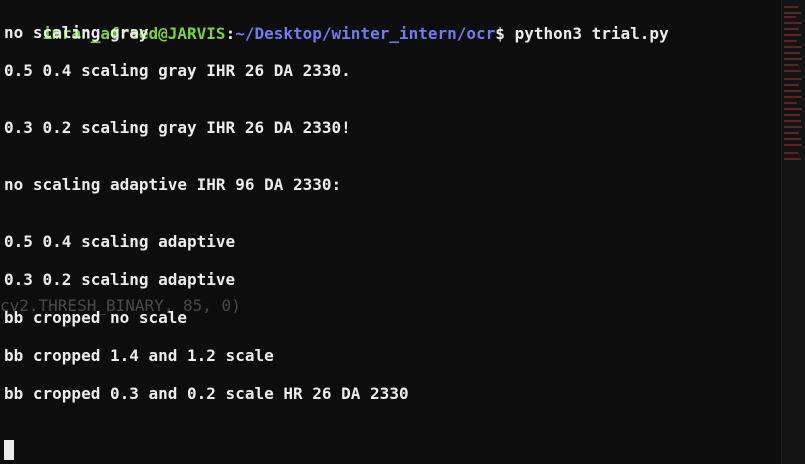 Image resolution: width=805 pixels, height=464 pixels. I want to click on text-cursor, so click(9, 450).